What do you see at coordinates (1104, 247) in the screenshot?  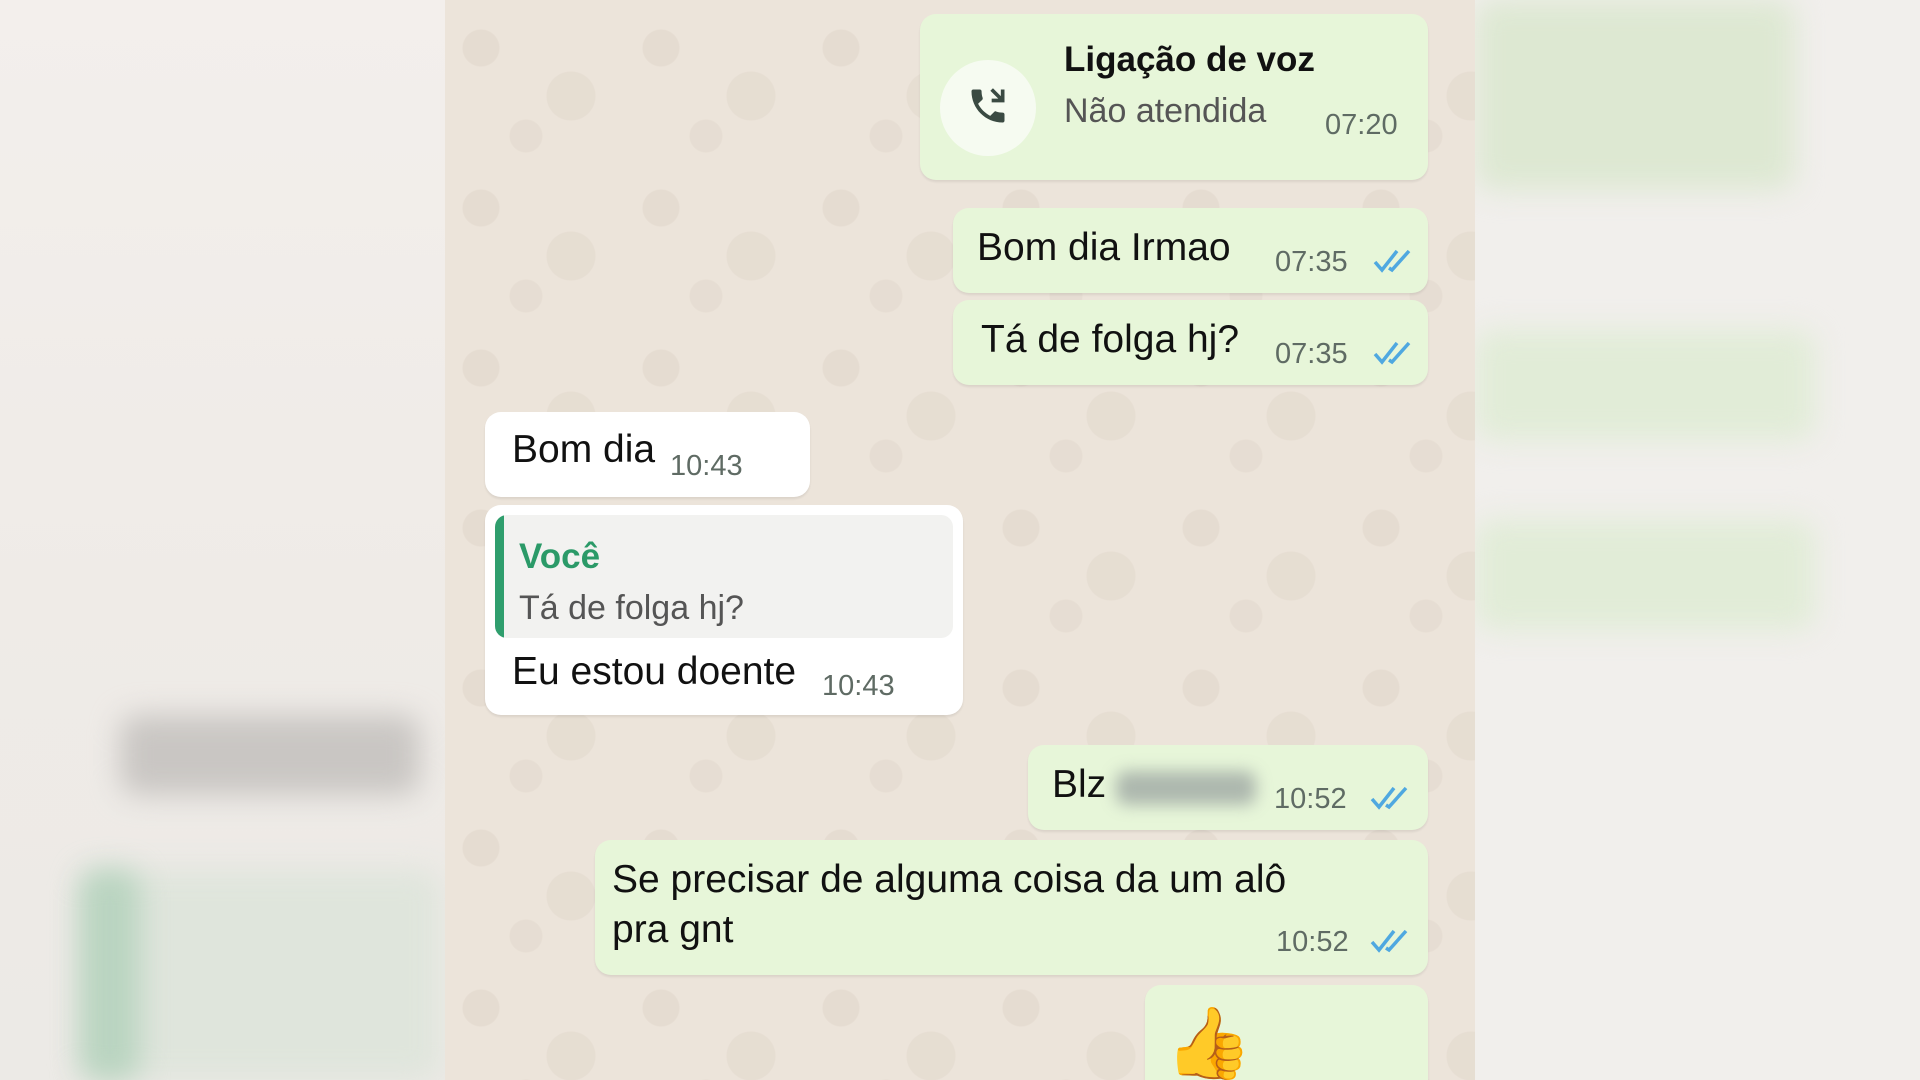 I see `message-text: Bom dia Irmao` at bounding box center [1104, 247].